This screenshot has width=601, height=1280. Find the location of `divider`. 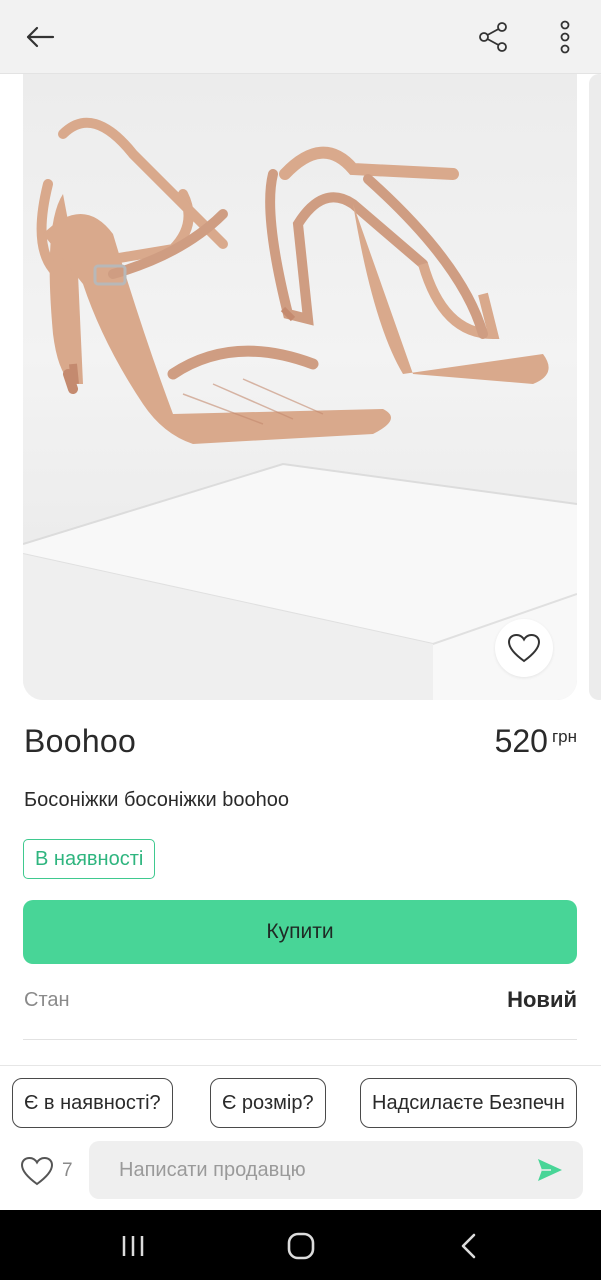

divider is located at coordinates (300, 1039).